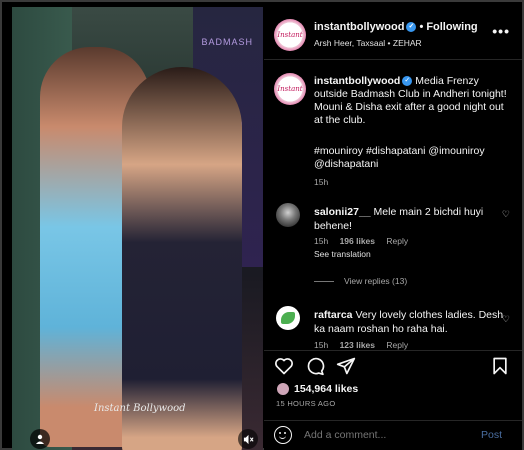 Image resolution: width=524 pixels, height=450 pixels. What do you see at coordinates (451, 27) in the screenshot?
I see `following-button: Following` at bounding box center [451, 27].